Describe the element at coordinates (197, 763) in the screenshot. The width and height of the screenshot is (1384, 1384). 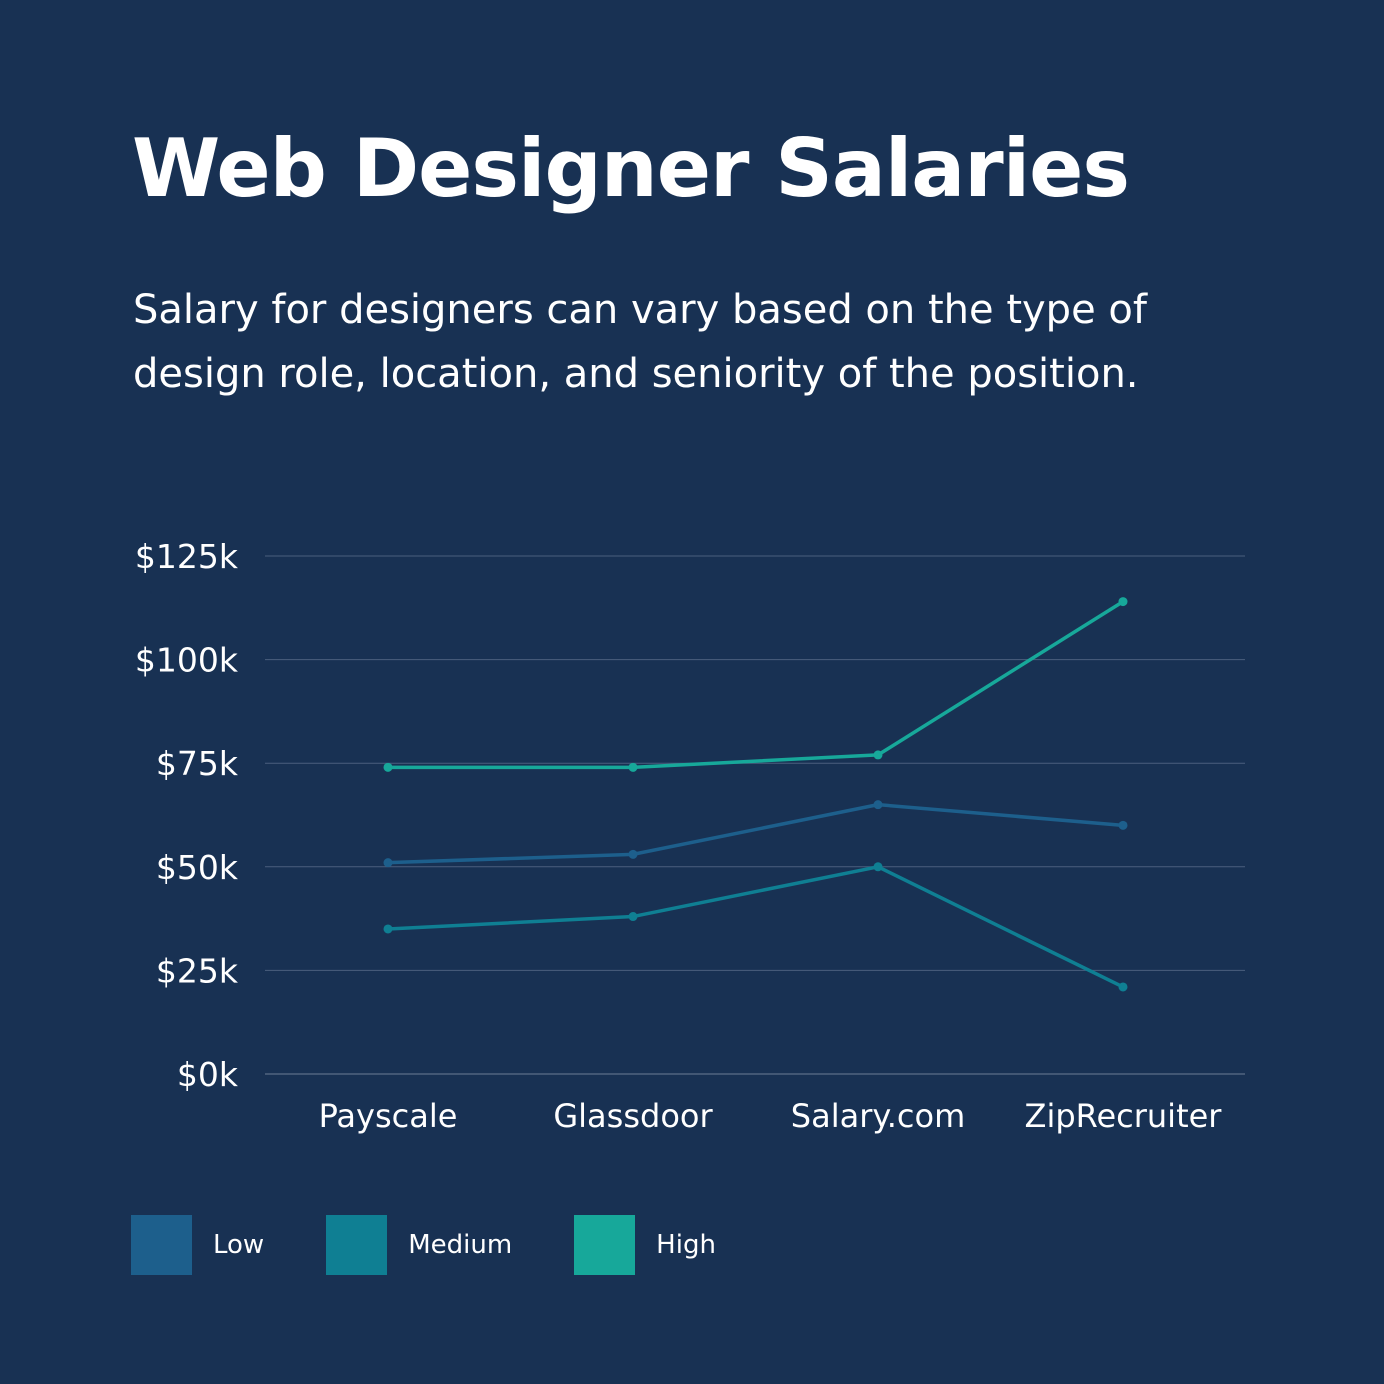
I see `y-tick-label: $75k` at that location.